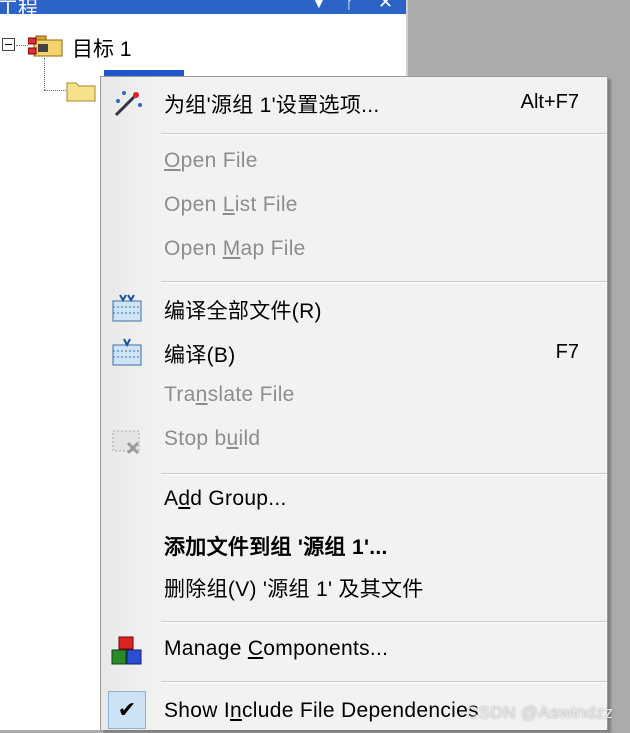  I want to click on menu-item-label: Stop build, so click(212, 438).